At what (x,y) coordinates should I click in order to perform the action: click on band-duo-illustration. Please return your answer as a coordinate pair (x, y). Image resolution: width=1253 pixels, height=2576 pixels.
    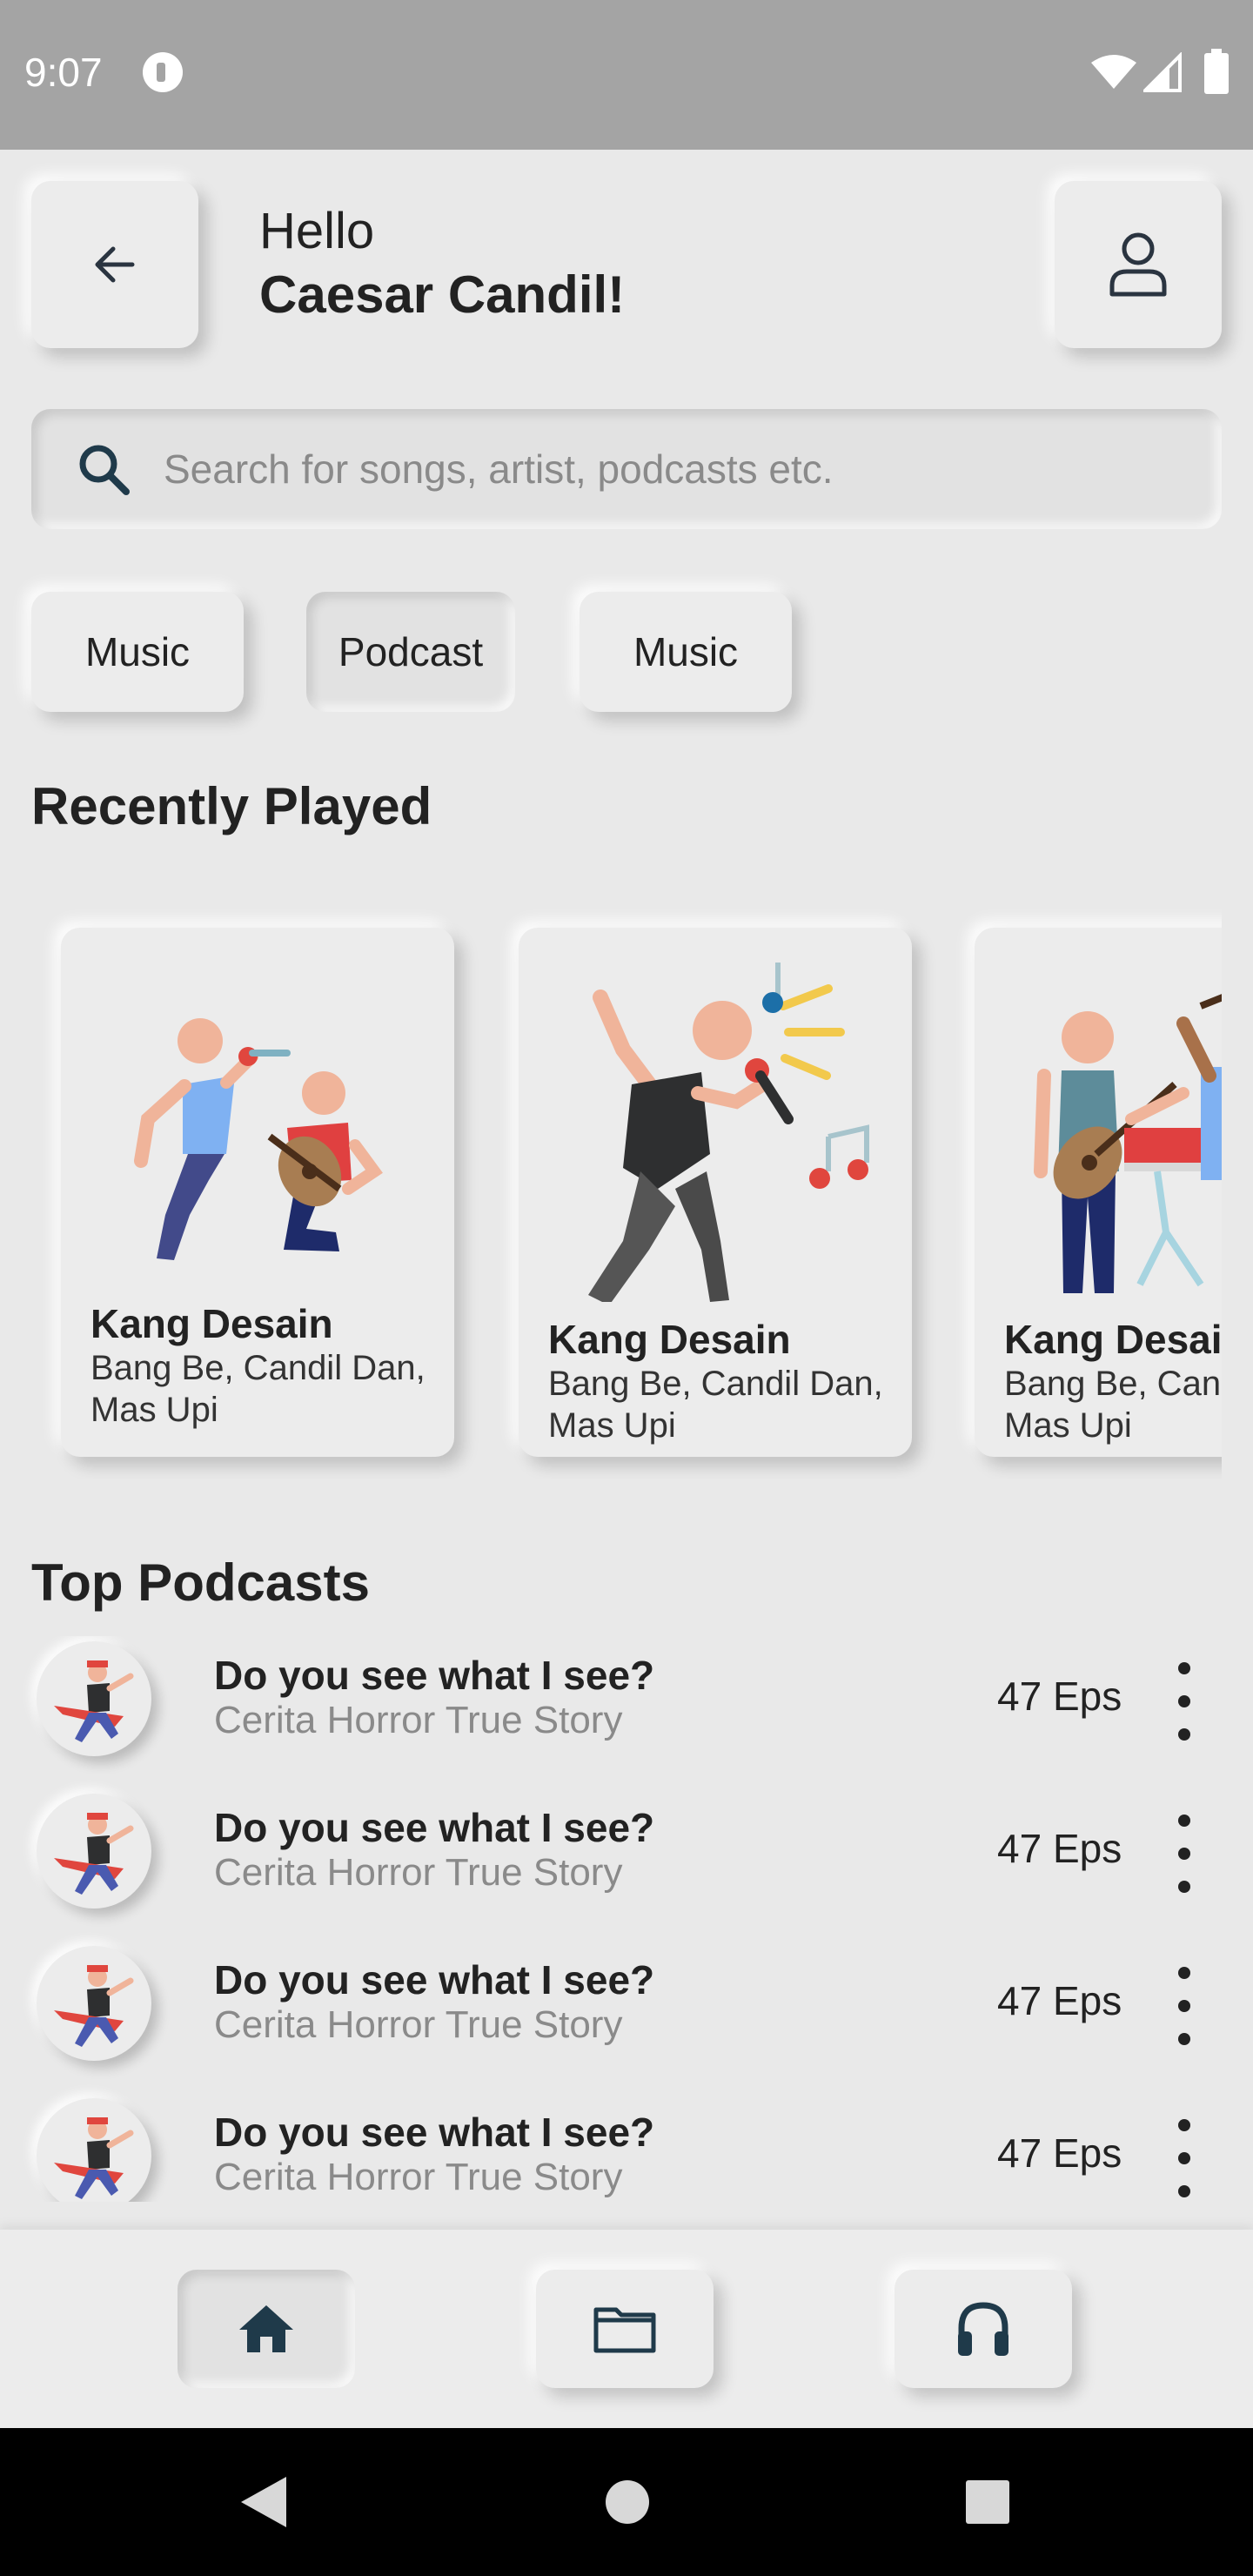
    Looking at the image, I should click on (258, 1139).